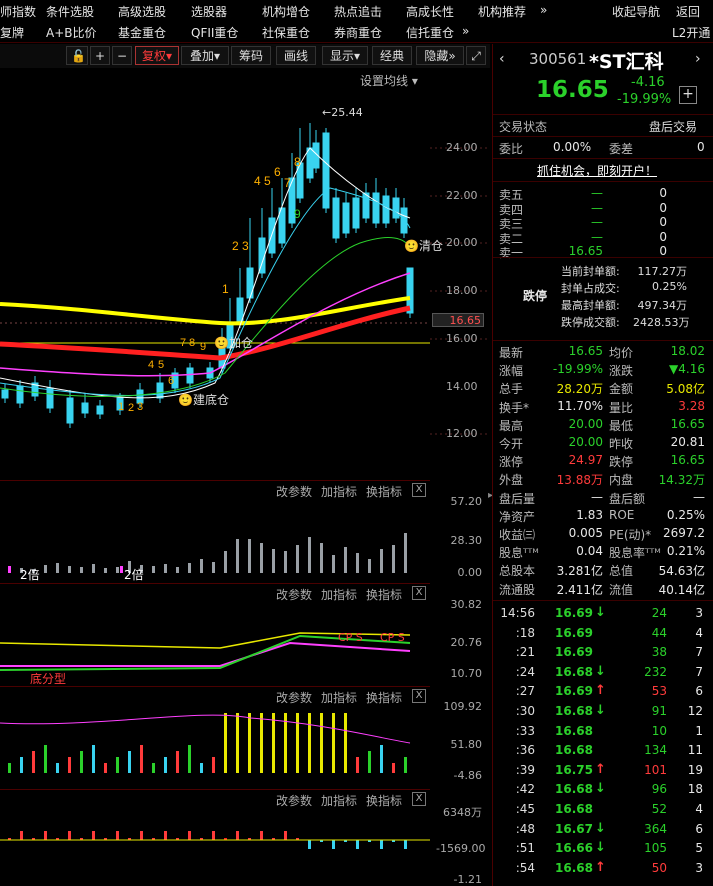  What do you see at coordinates (209, 11) in the screenshot?
I see `topmenu-item: 选股器` at bounding box center [209, 11].